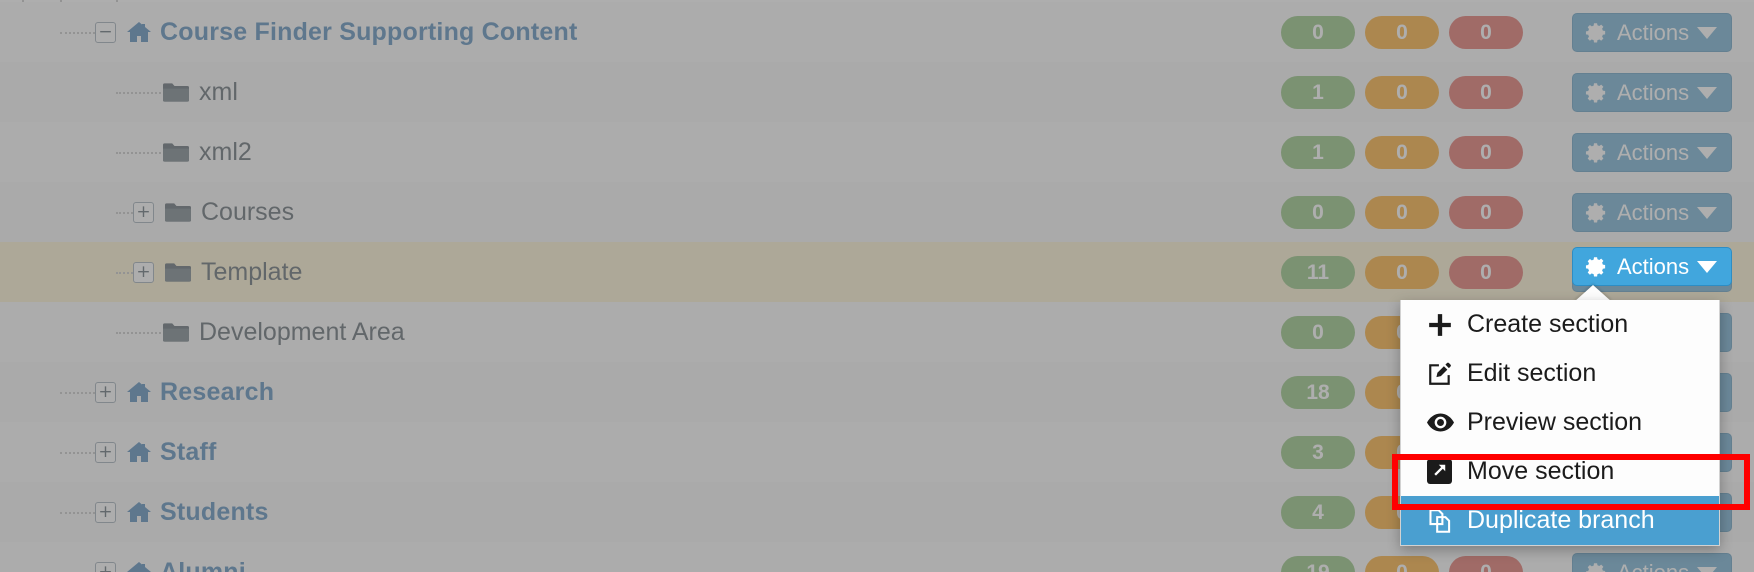 The image size is (1754, 572). Describe the element at coordinates (225, 151) in the screenshot. I see `tree-node-label: xml2` at that location.